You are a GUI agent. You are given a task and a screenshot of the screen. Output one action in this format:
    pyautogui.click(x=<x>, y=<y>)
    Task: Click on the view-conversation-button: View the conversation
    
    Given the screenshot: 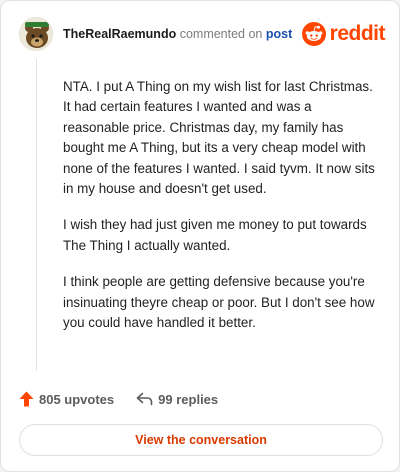 What is the action you would take?
    pyautogui.click(x=201, y=440)
    